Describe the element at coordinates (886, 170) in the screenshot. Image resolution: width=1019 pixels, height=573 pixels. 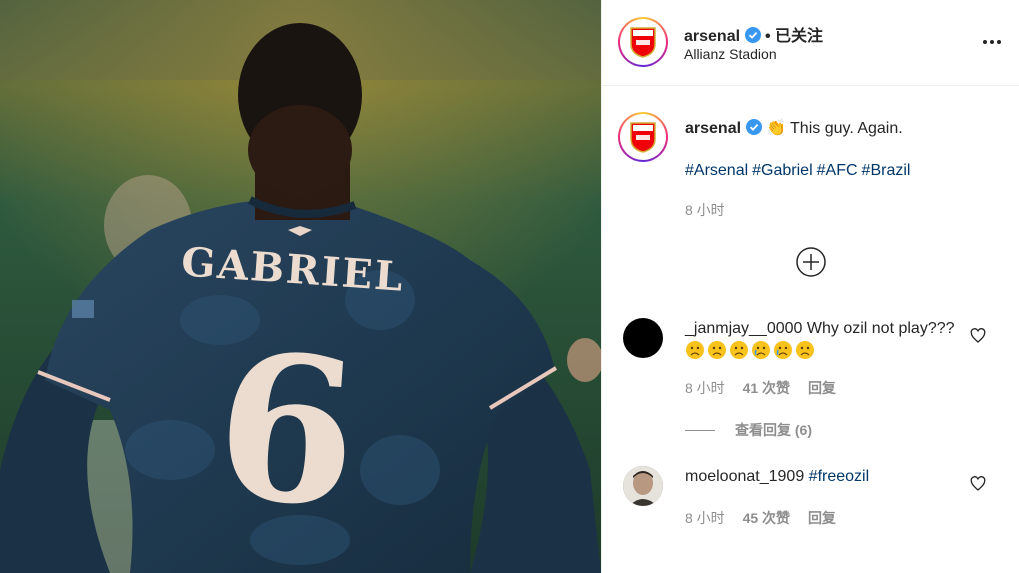
I see `hashtag-link: #Brazil` at that location.